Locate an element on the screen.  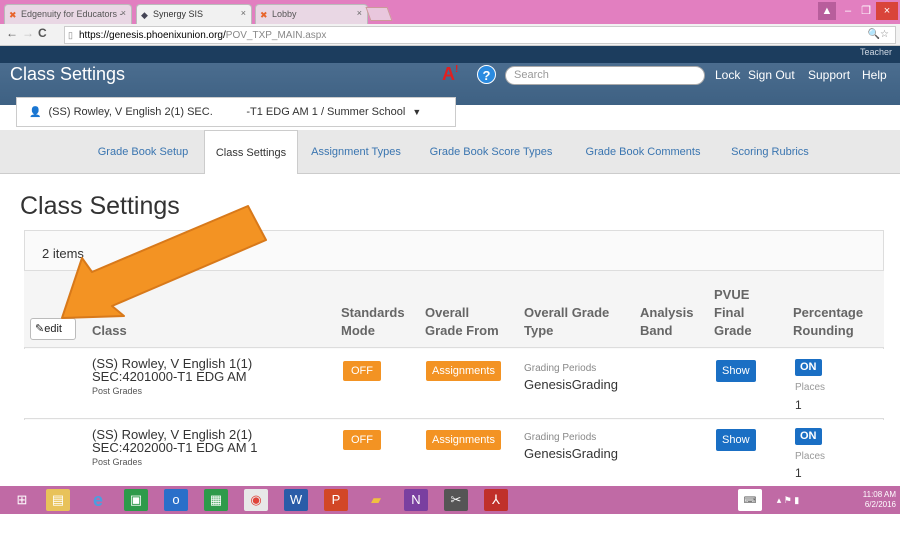
restore-icon: ❐ is located at coordinates (866, 11).